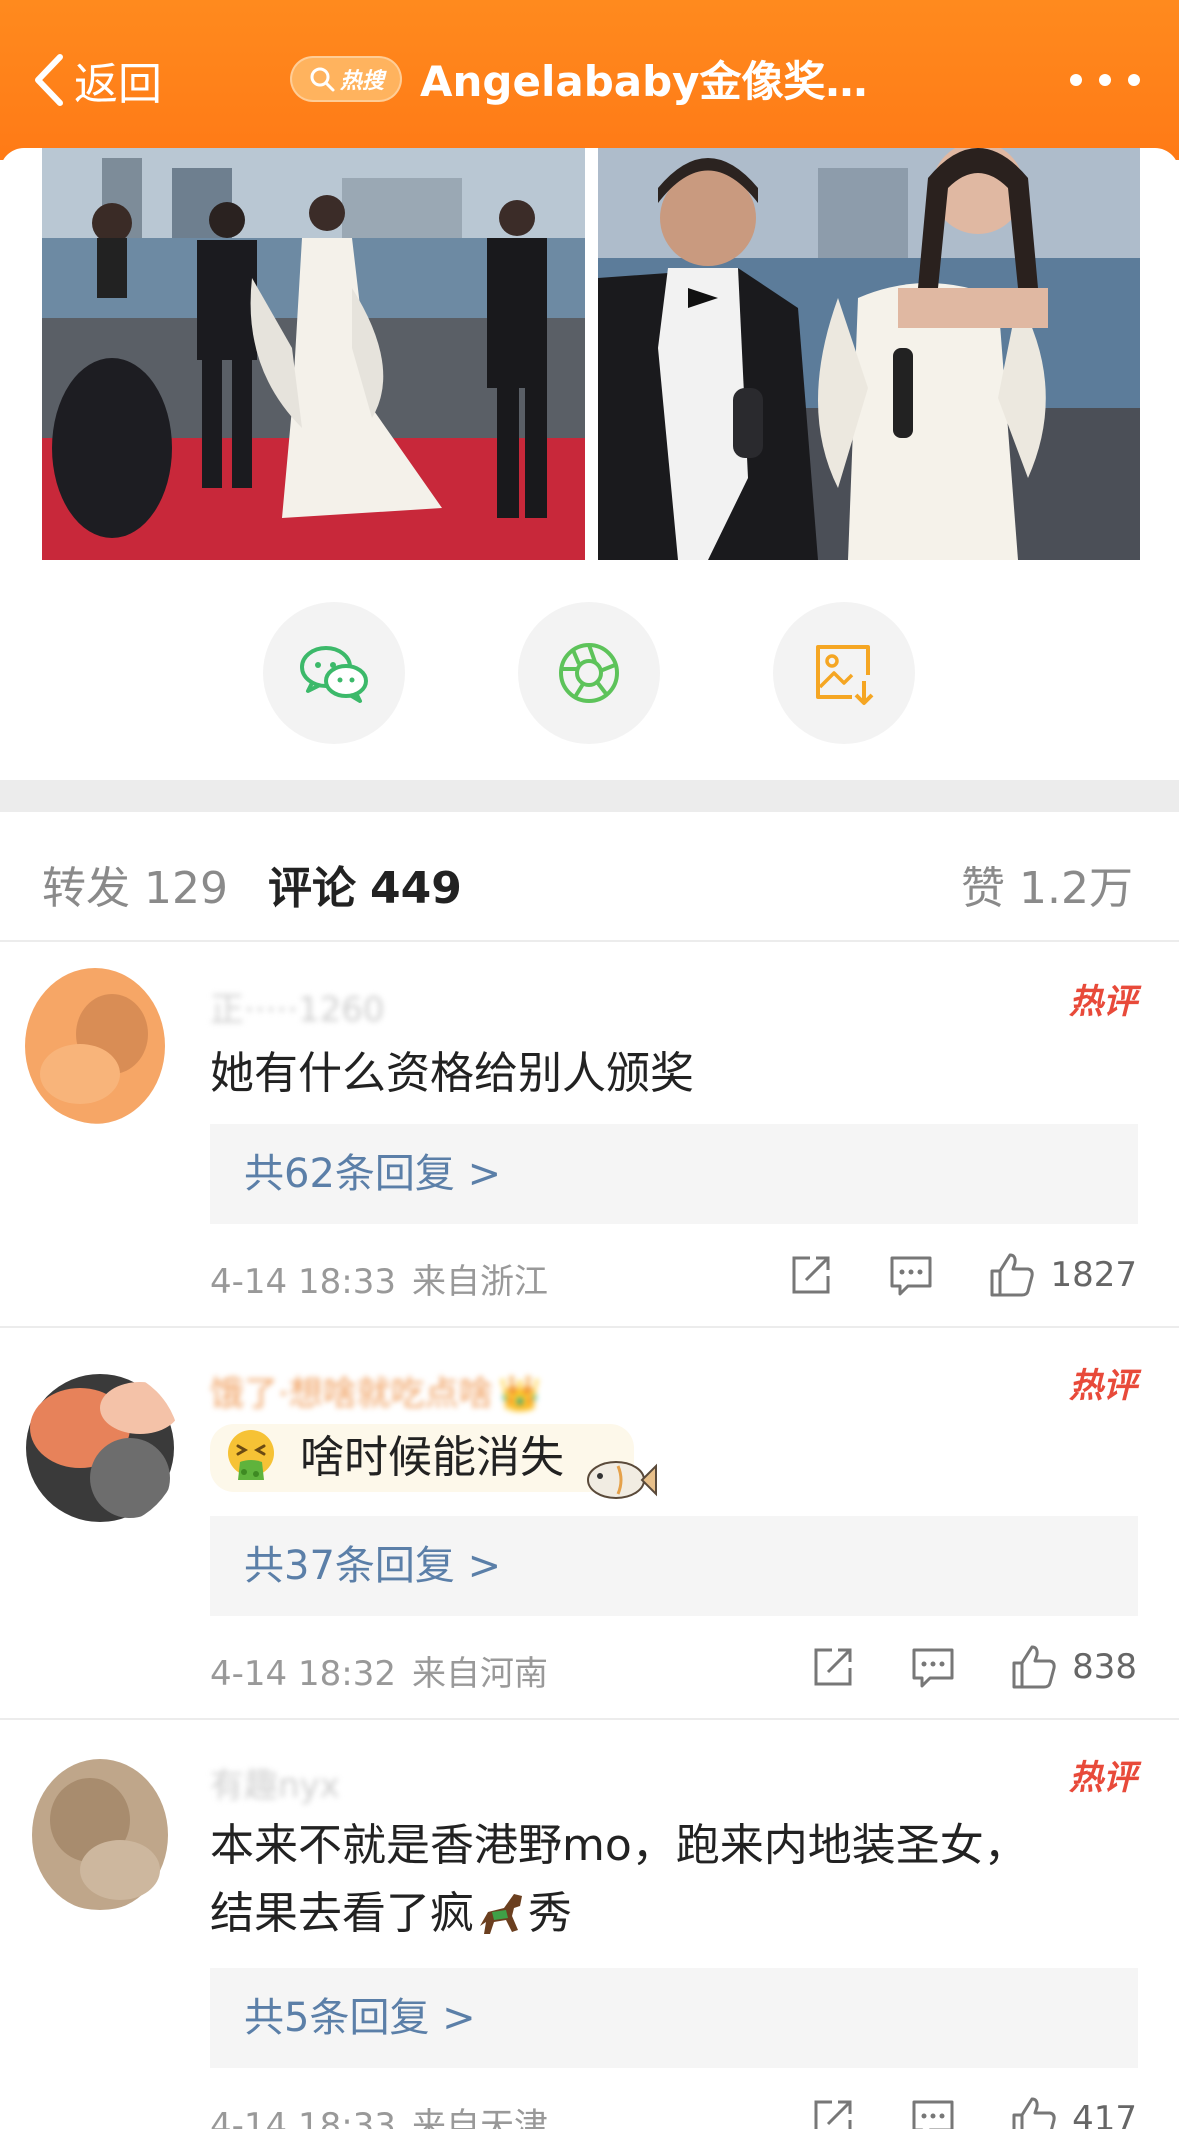 Image resolution: width=1179 pixels, height=2129 pixels. What do you see at coordinates (619, 1845) in the screenshot?
I see `comment-text-line-1: 本来不就是香港野mo，跑来内地装圣女，` at bounding box center [619, 1845].